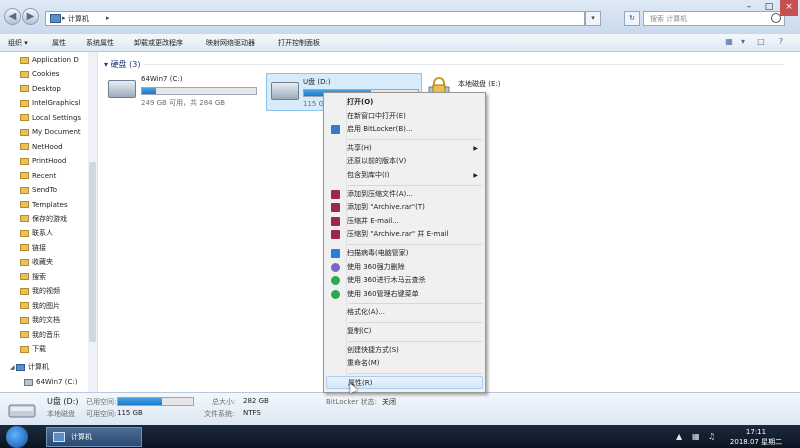 The image size is (800, 448). Describe the element at coordinates (49, 176) in the screenshot. I see `nav-item: Recent` at that location.